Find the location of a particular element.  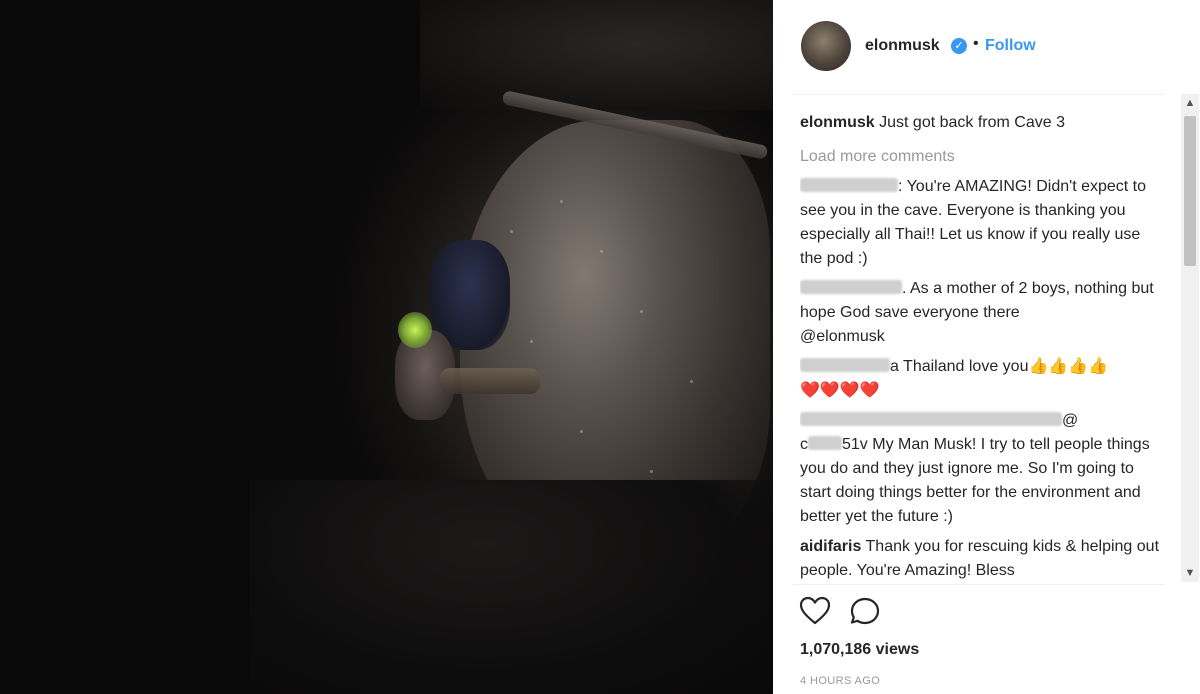

comment-hearts: ❤️❤️❤️❤️ is located at coordinates (840, 390).